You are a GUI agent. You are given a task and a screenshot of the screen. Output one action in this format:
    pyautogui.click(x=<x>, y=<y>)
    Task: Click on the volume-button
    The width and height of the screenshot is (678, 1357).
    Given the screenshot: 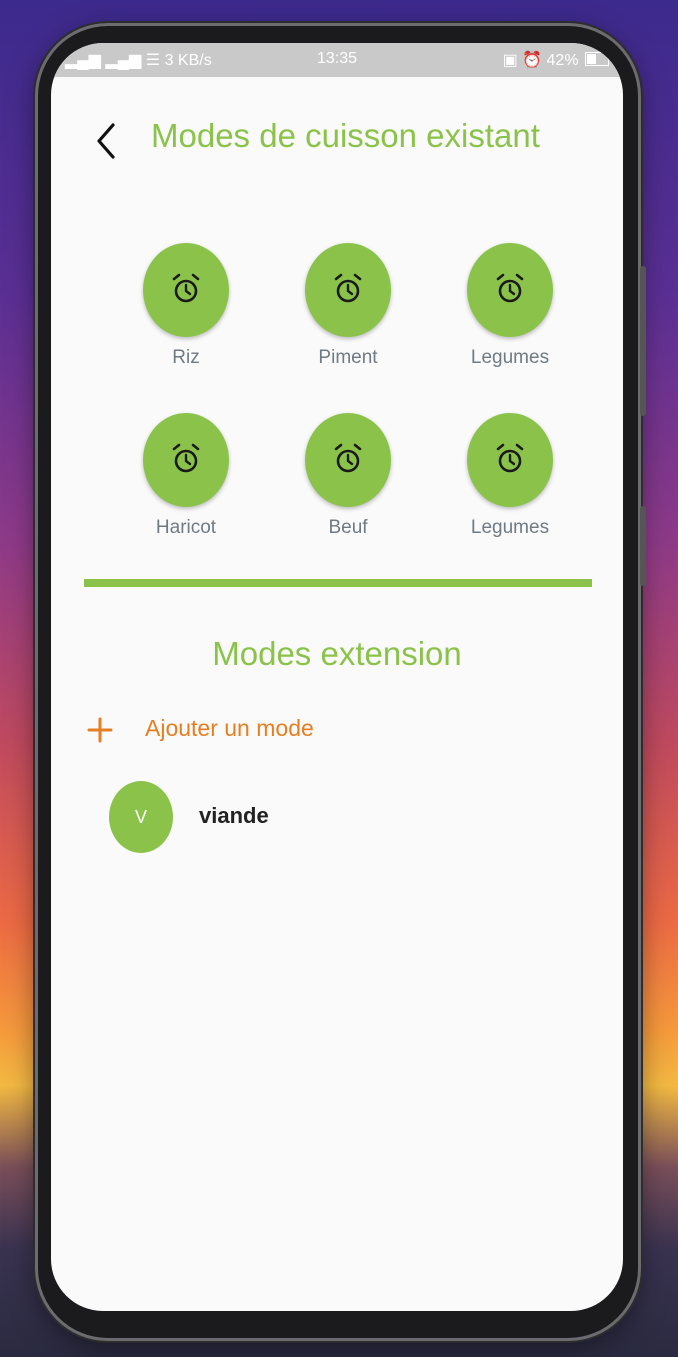 What is the action you would take?
    pyautogui.click(x=643, y=341)
    